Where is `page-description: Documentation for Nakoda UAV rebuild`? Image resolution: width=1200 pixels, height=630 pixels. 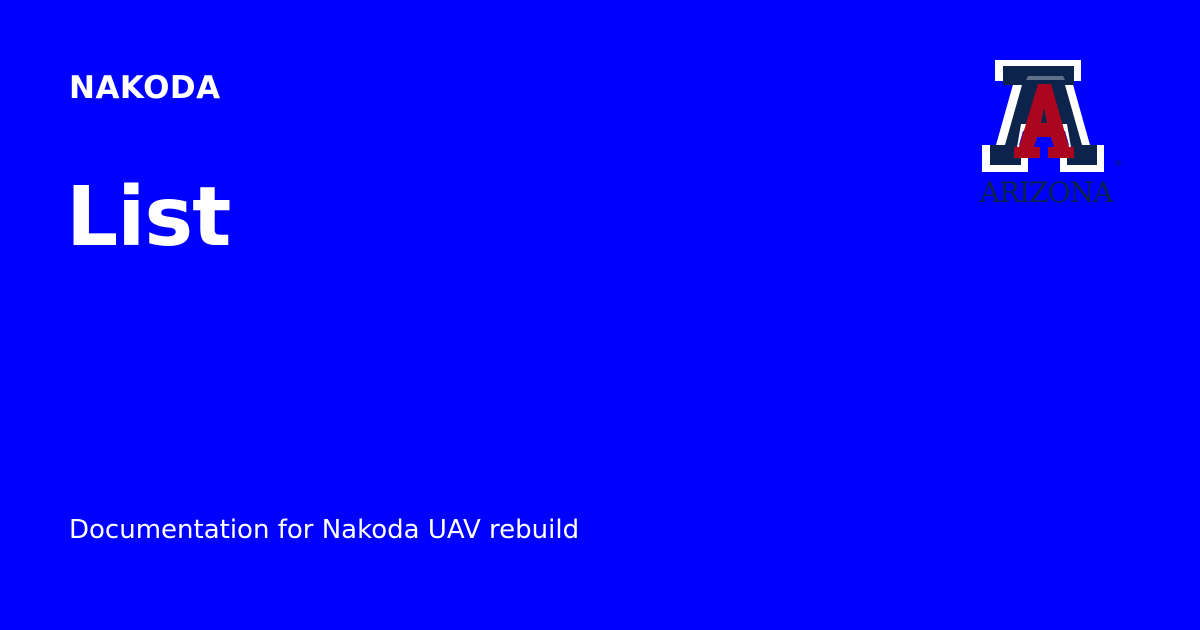 page-description: Documentation for Nakoda UAV rebuild is located at coordinates (324, 530).